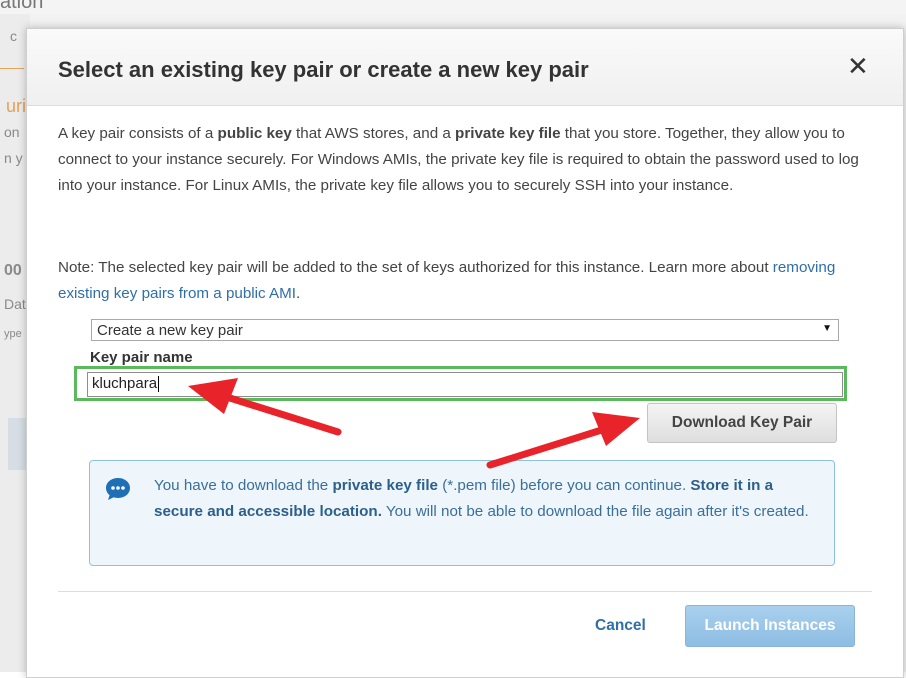 The width and height of the screenshot is (906, 678). I want to click on key-pair-name-label: Key pair name, so click(141, 357).